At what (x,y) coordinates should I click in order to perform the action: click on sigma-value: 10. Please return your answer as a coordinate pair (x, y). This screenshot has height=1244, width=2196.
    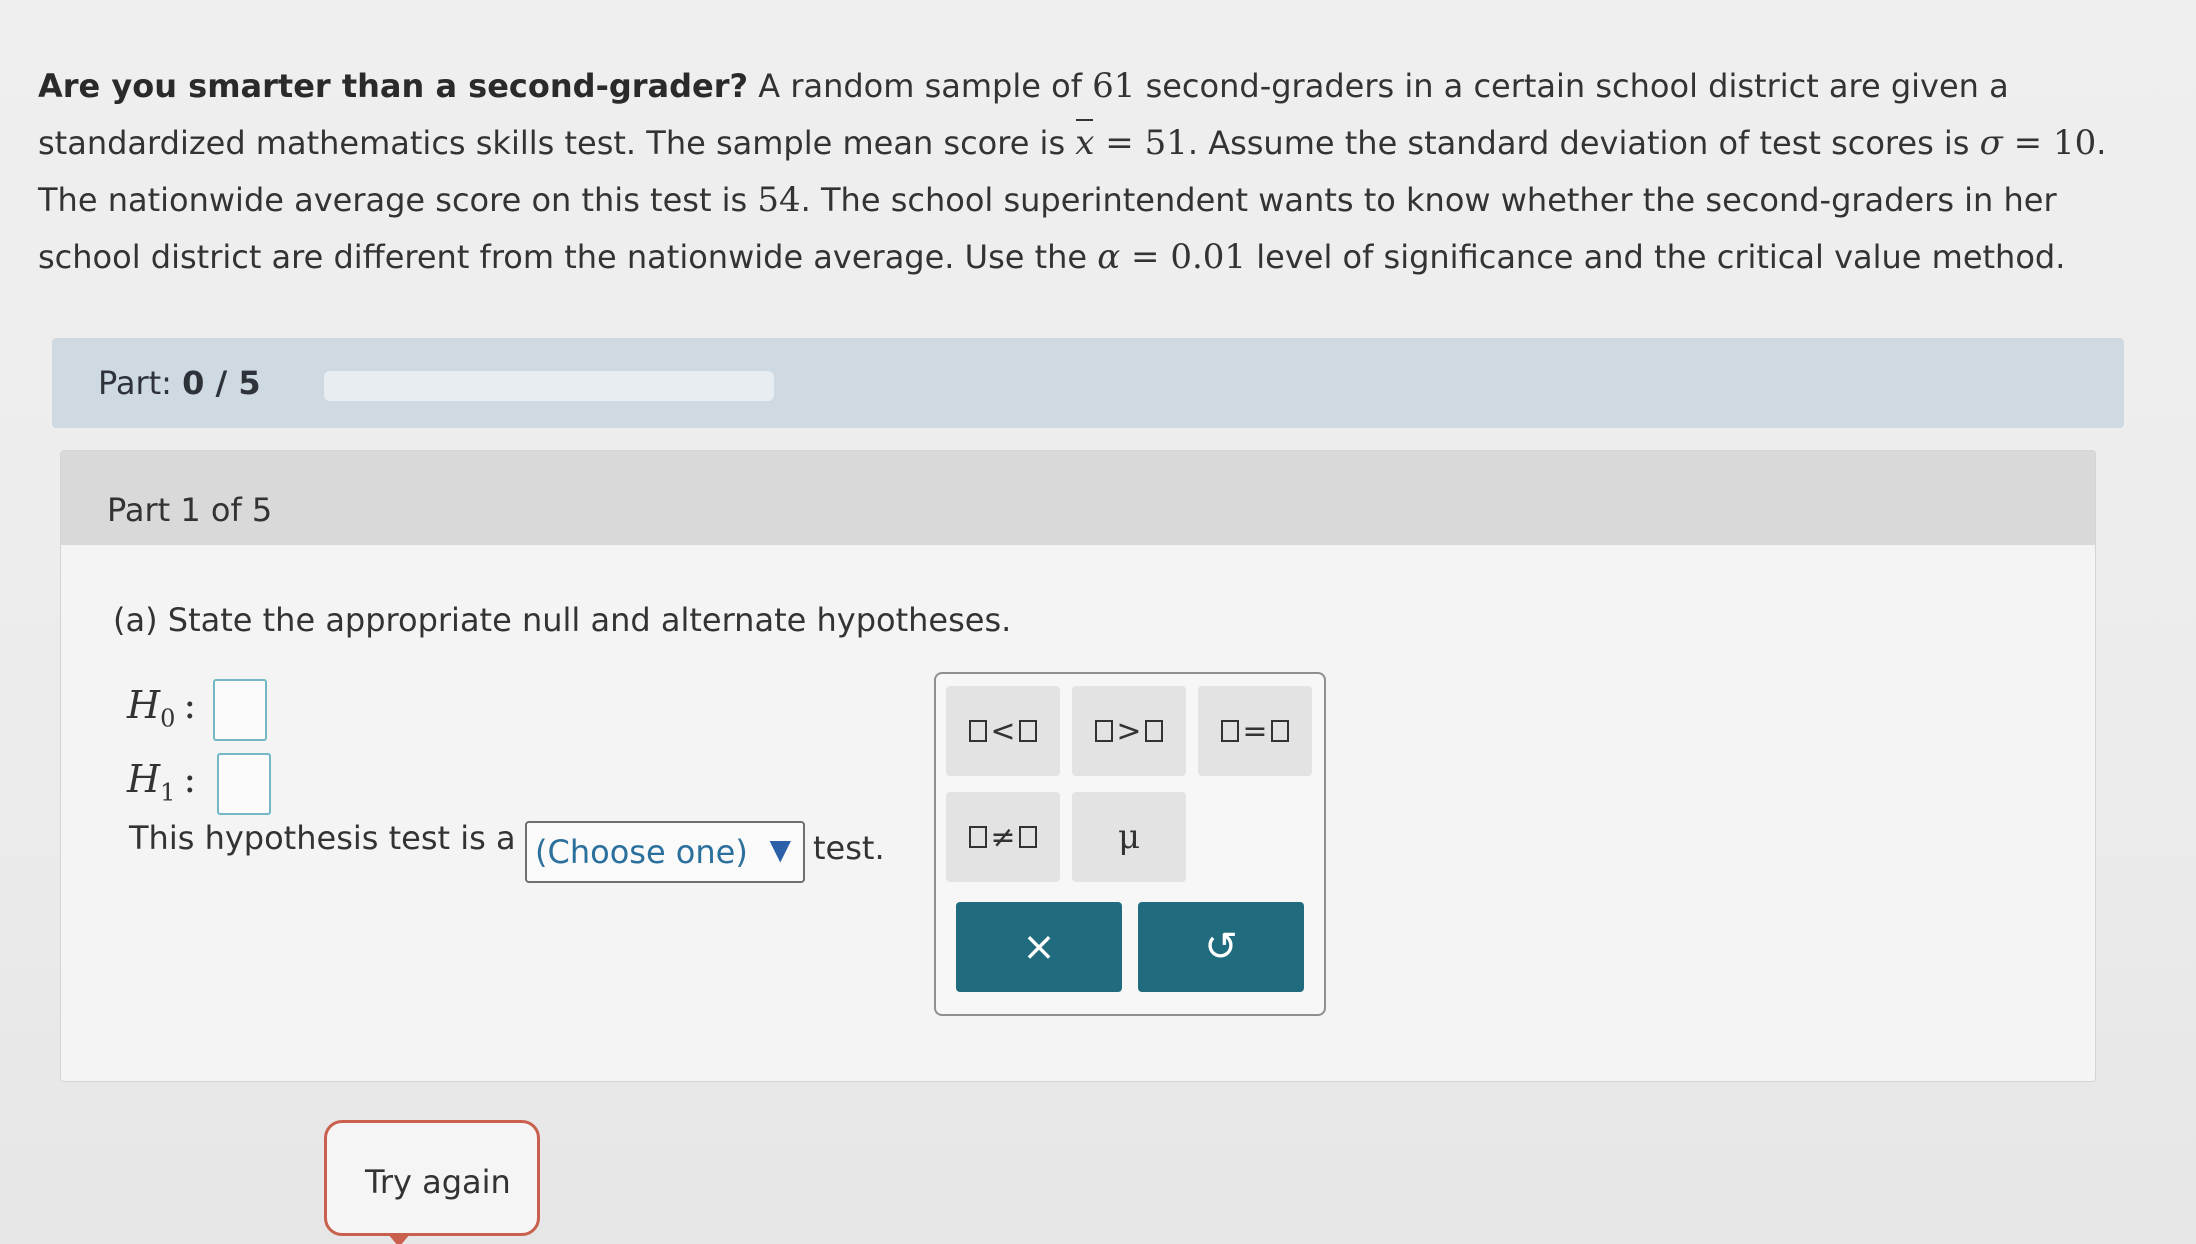
    Looking at the image, I should click on (2074, 143).